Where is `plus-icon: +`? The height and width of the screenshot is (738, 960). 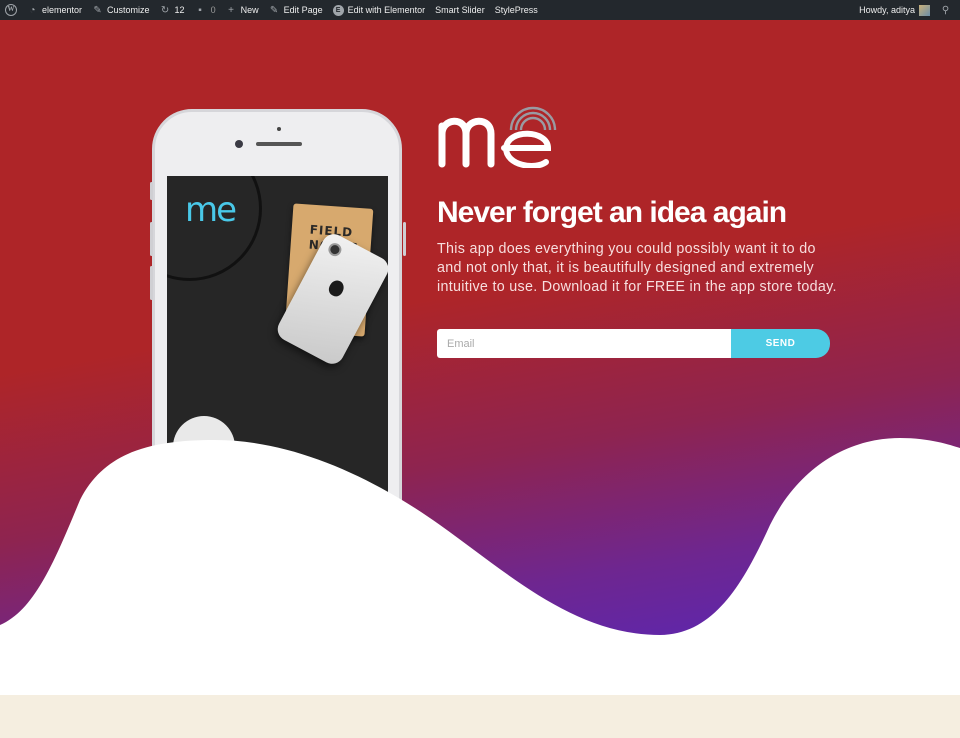 plus-icon: + is located at coordinates (231, 10).